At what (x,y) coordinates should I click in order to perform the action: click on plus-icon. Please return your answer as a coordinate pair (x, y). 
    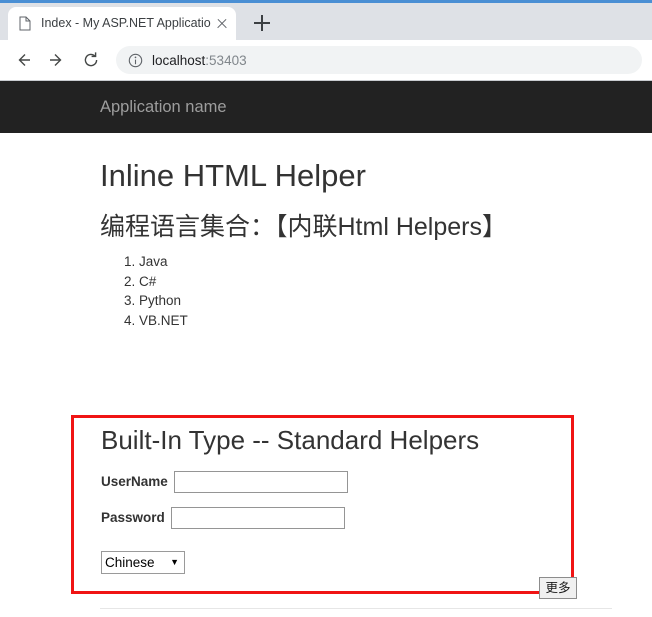
    Looking at the image, I should click on (262, 23).